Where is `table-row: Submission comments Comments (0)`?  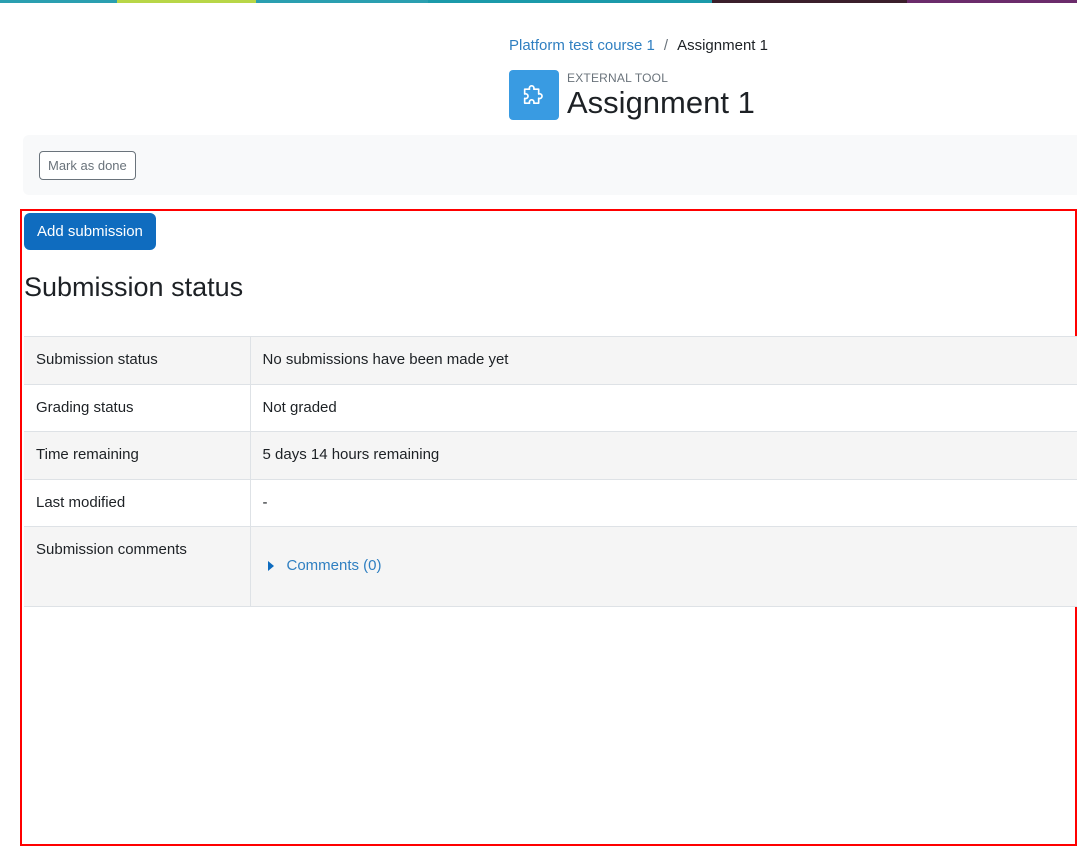
table-row: Submission comments Comments (0) is located at coordinates (550, 566).